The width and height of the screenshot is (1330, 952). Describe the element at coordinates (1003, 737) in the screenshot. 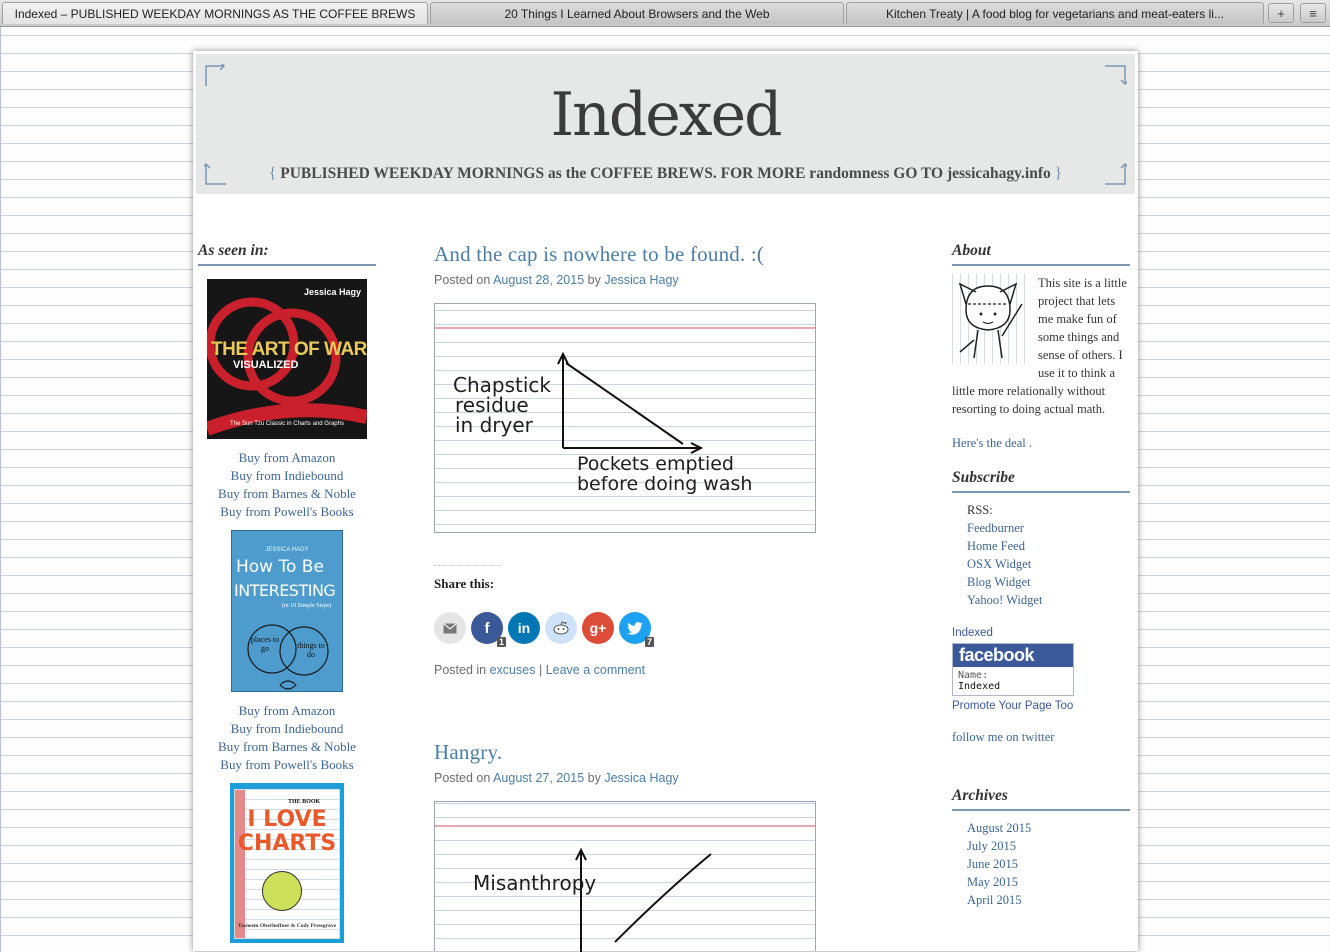

I see `twitter-follow-link: follow me on twitter` at that location.